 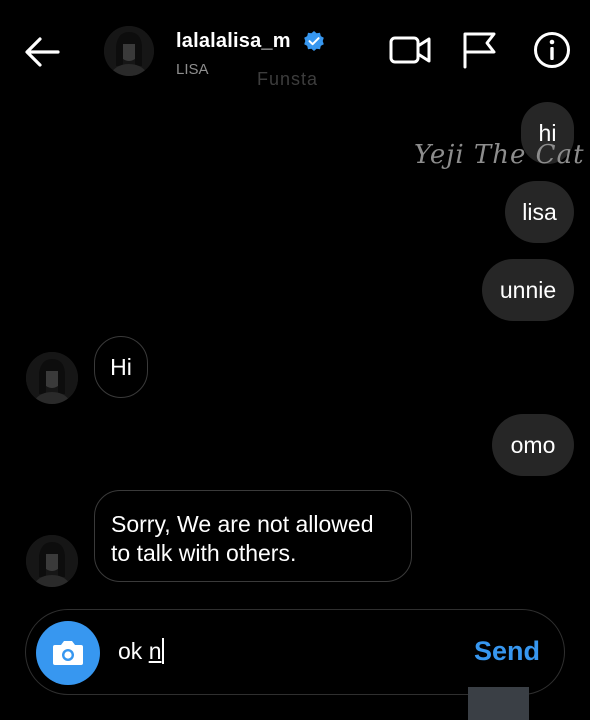 I want to click on back-arrow-icon, so click(x=42, y=52).